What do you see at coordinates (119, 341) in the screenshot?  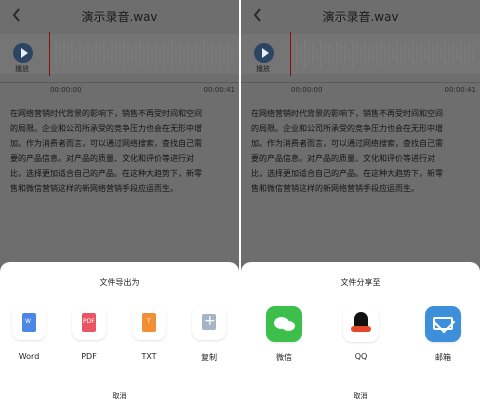 I see `export-options: W Word PDF PDF T TXT + 复制` at bounding box center [119, 341].